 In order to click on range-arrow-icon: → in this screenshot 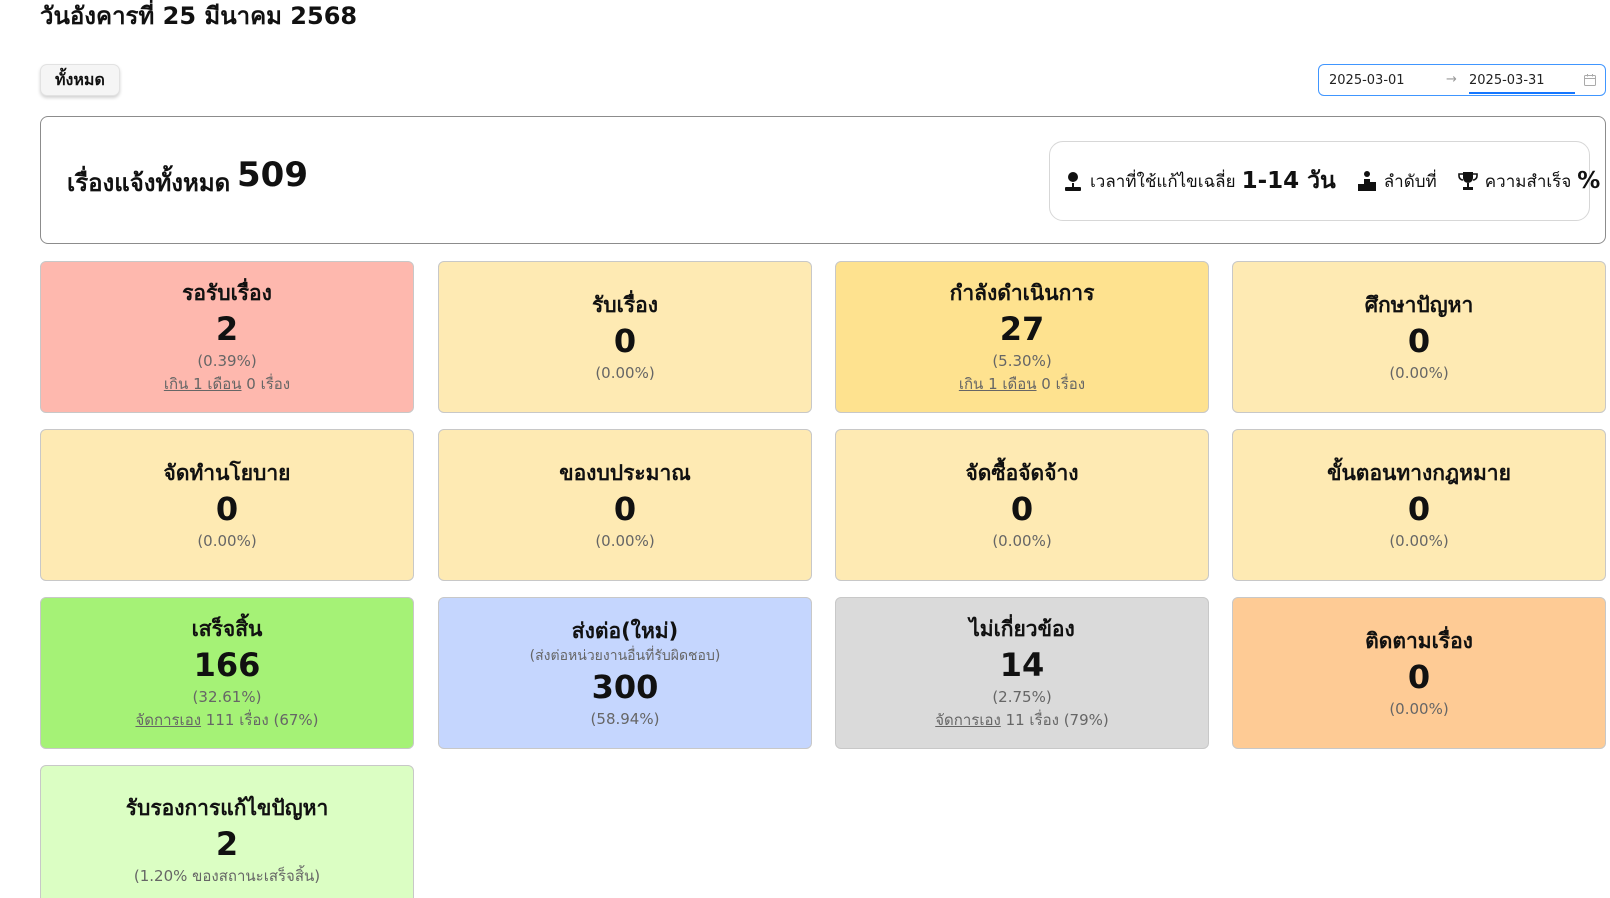, I will do `click(1451, 79)`.